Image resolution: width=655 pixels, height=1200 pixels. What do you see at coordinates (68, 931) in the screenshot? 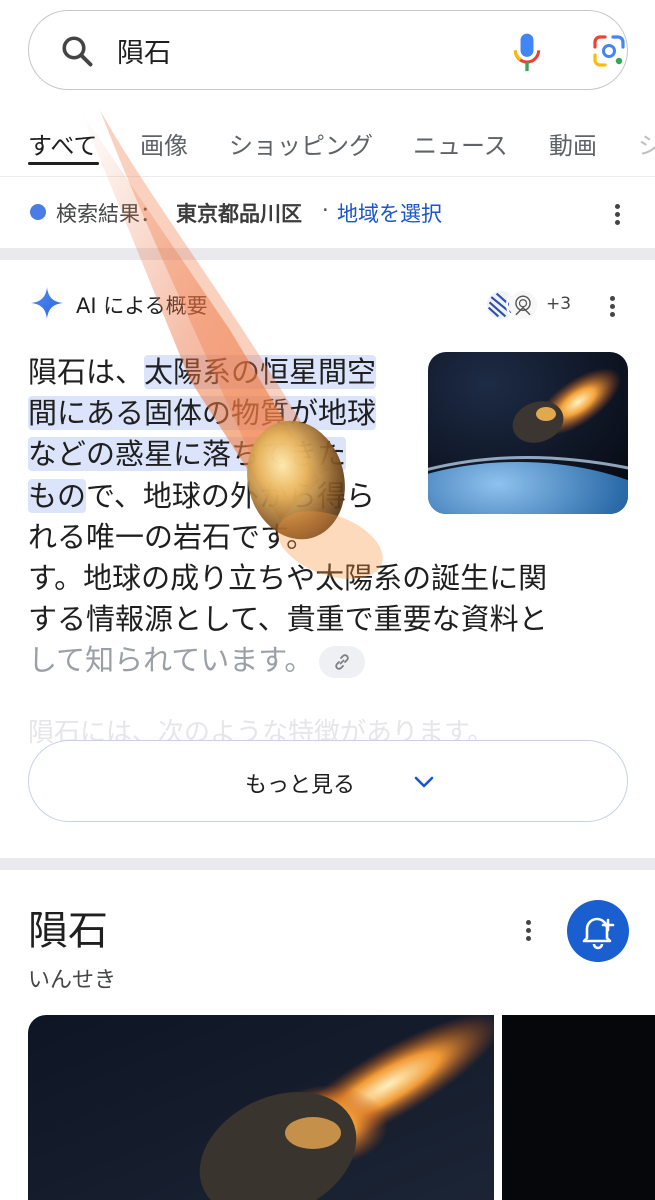
I see `knowledge-panel-title: 隕石` at bounding box center [68, 931].